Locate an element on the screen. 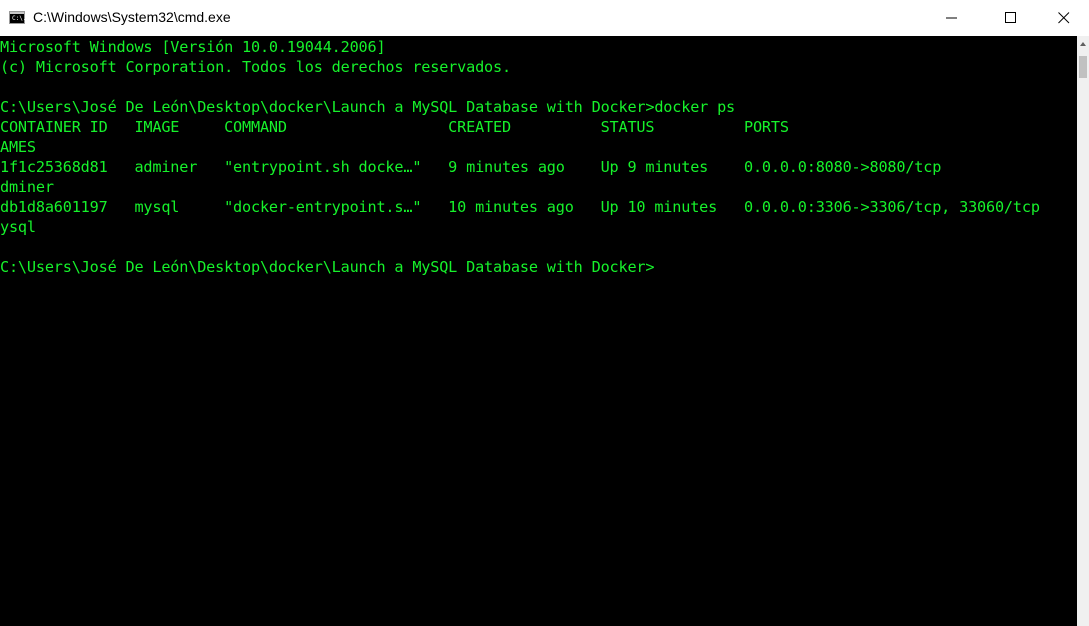  chevron-up-icon is located at coordinates (1083, 44).